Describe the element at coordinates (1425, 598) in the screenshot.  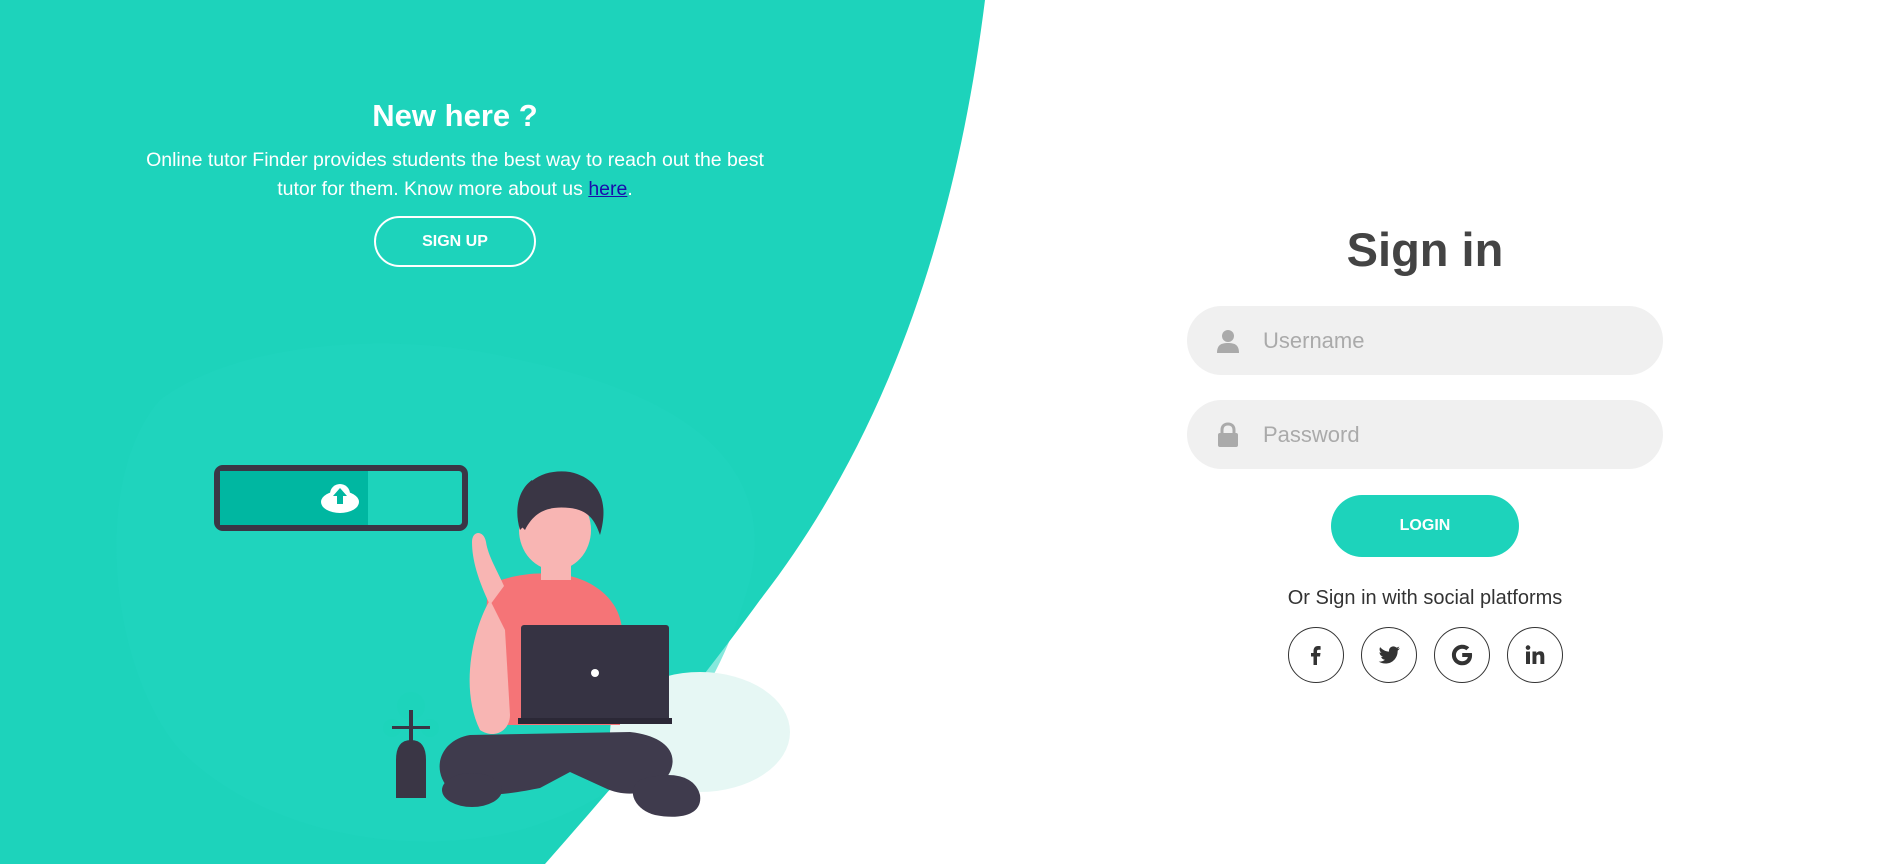
I see `social-signin-text: Or Sign in with social platforms` at that location.